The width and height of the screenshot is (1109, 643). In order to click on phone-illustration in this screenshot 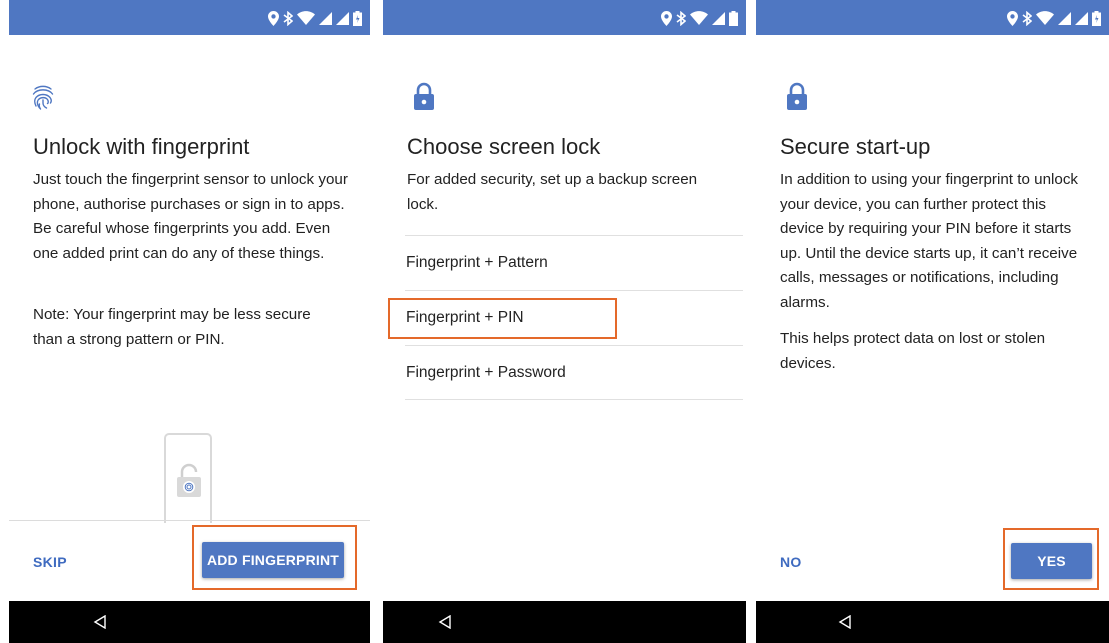, I will do `click(188, 478)`.